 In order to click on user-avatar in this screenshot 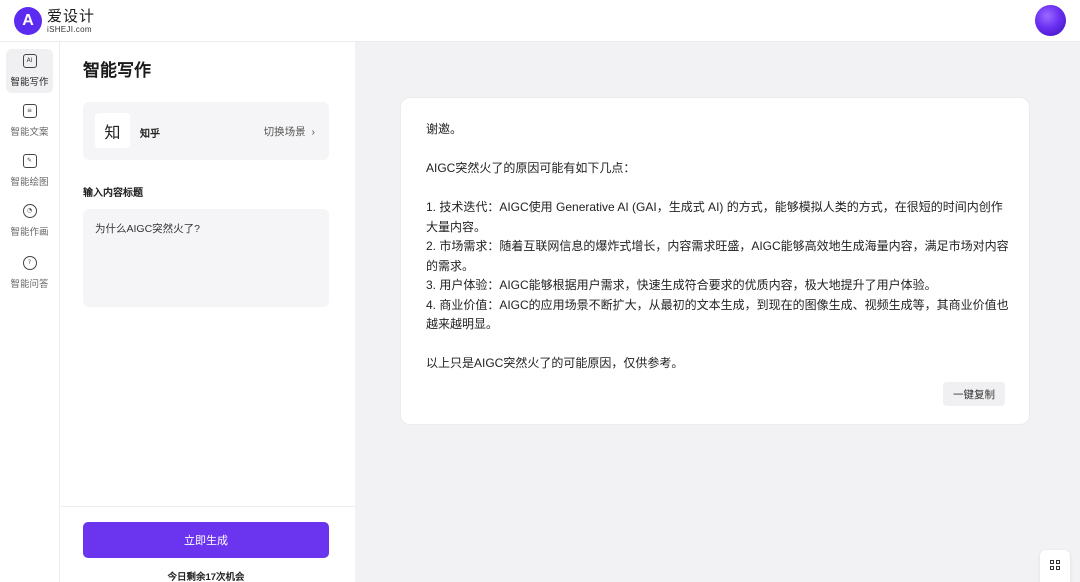, I will do `click(1050, 20)`.